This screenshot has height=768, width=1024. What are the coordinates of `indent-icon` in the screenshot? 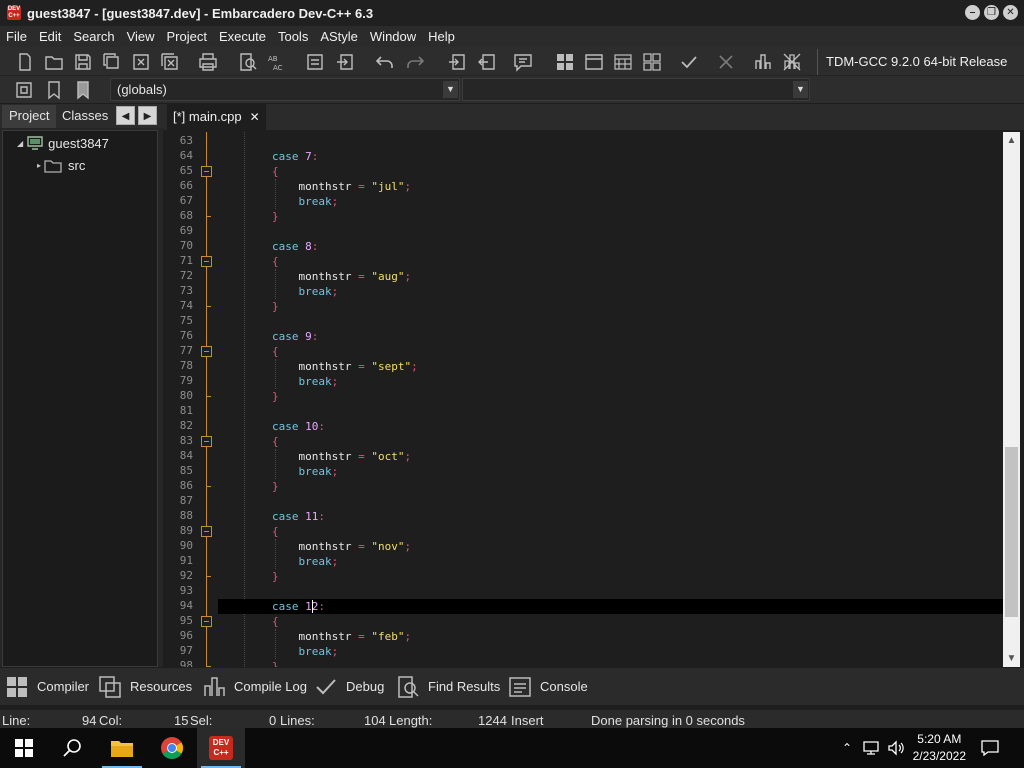 It's located at (315, 62).